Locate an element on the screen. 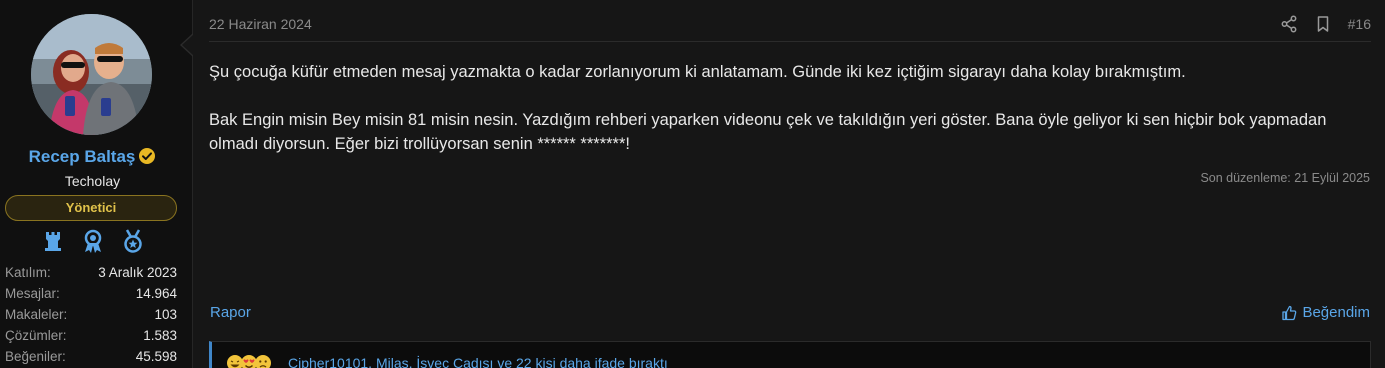 The image size is (1385, 368). medal-icon is located at coordinates (133, 241).